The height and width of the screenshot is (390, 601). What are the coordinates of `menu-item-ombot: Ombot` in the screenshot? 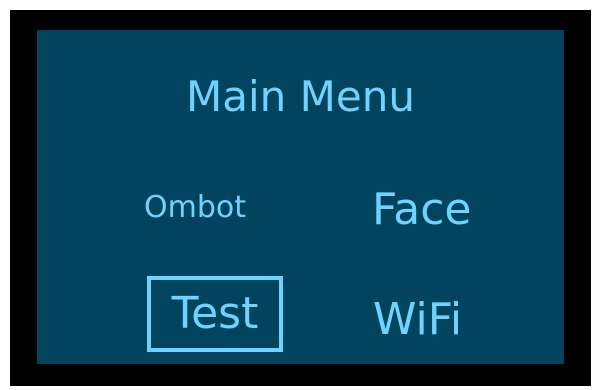 It's located at (195, 208).